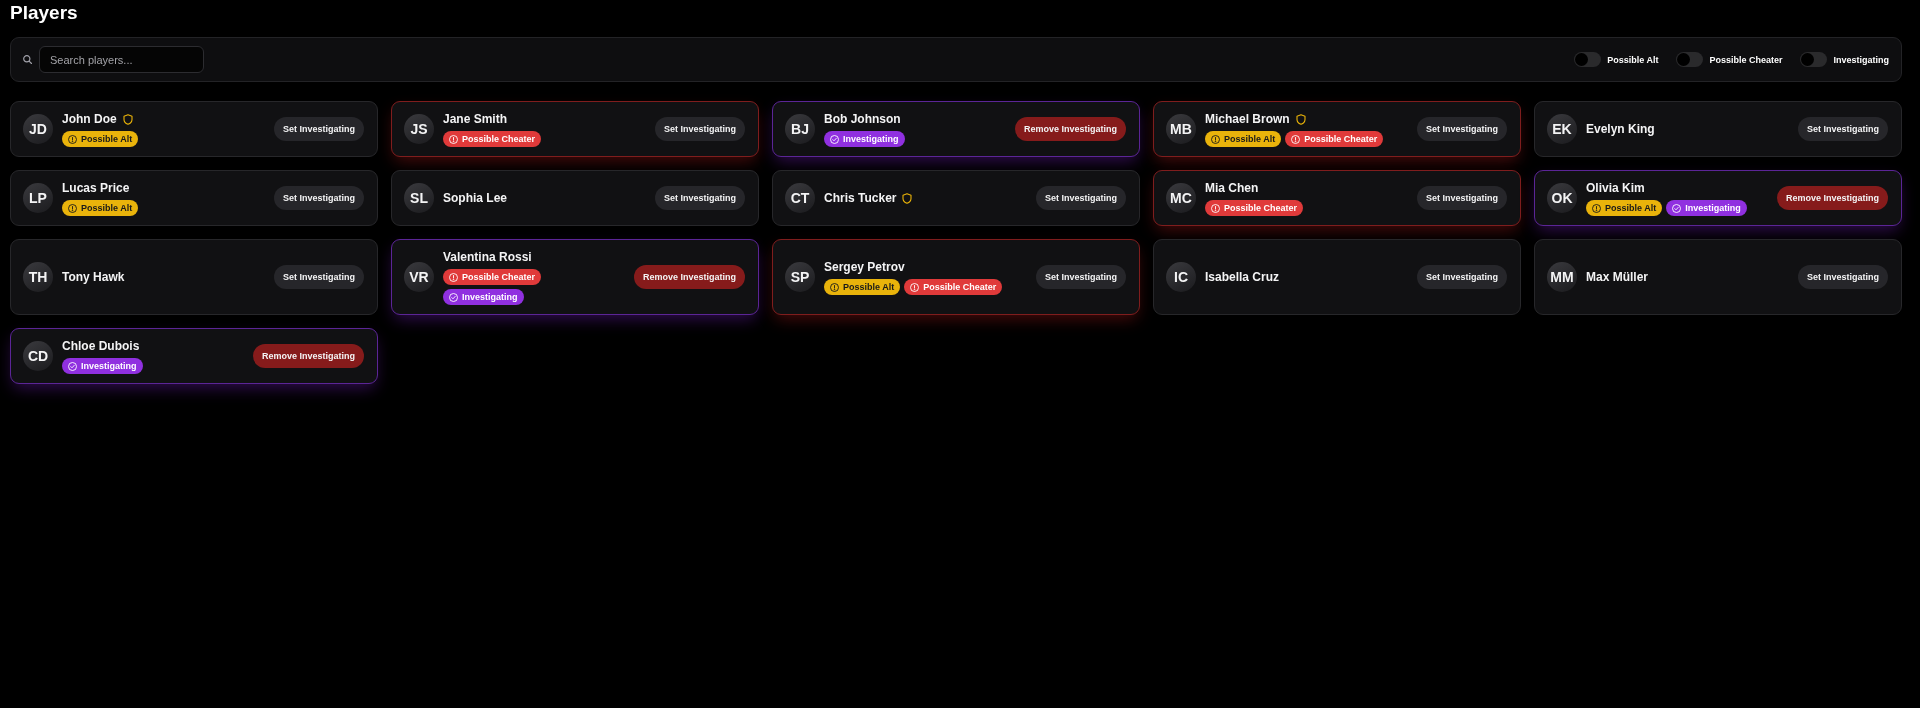 Image resolution: width=1920 pixels, height=708 pixels. What do you see at coordinates (1746, 59) in the screenshot?
I see `toggle-label: Possible Cheater` at bounding box center [1746, 59].